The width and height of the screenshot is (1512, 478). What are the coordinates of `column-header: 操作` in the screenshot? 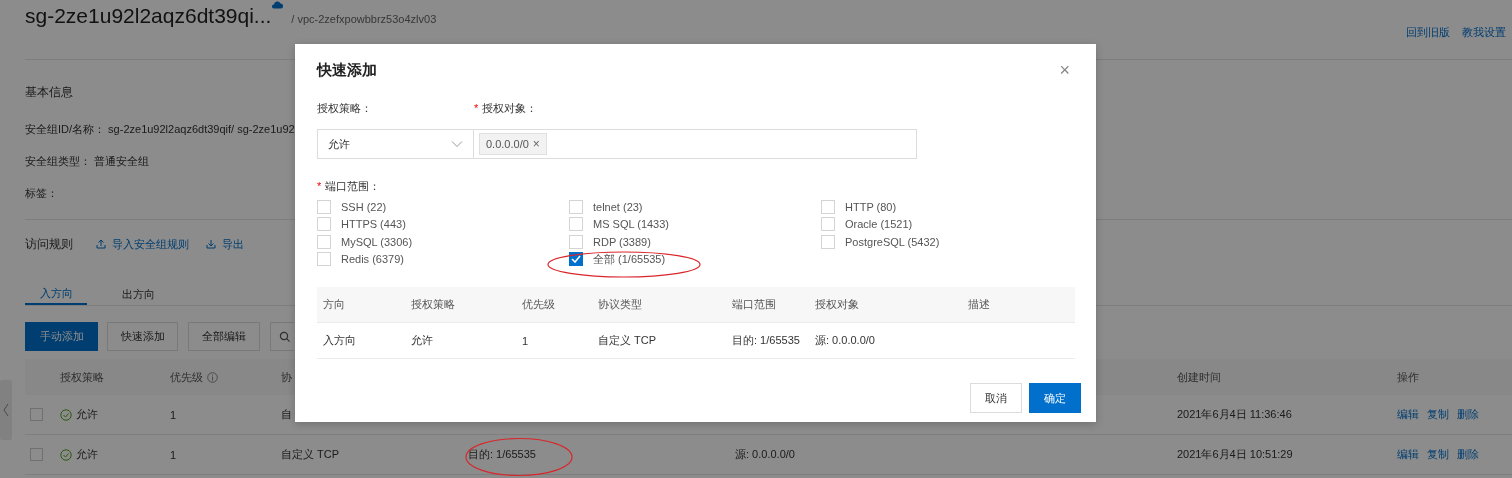 It's located at (1408, 377).